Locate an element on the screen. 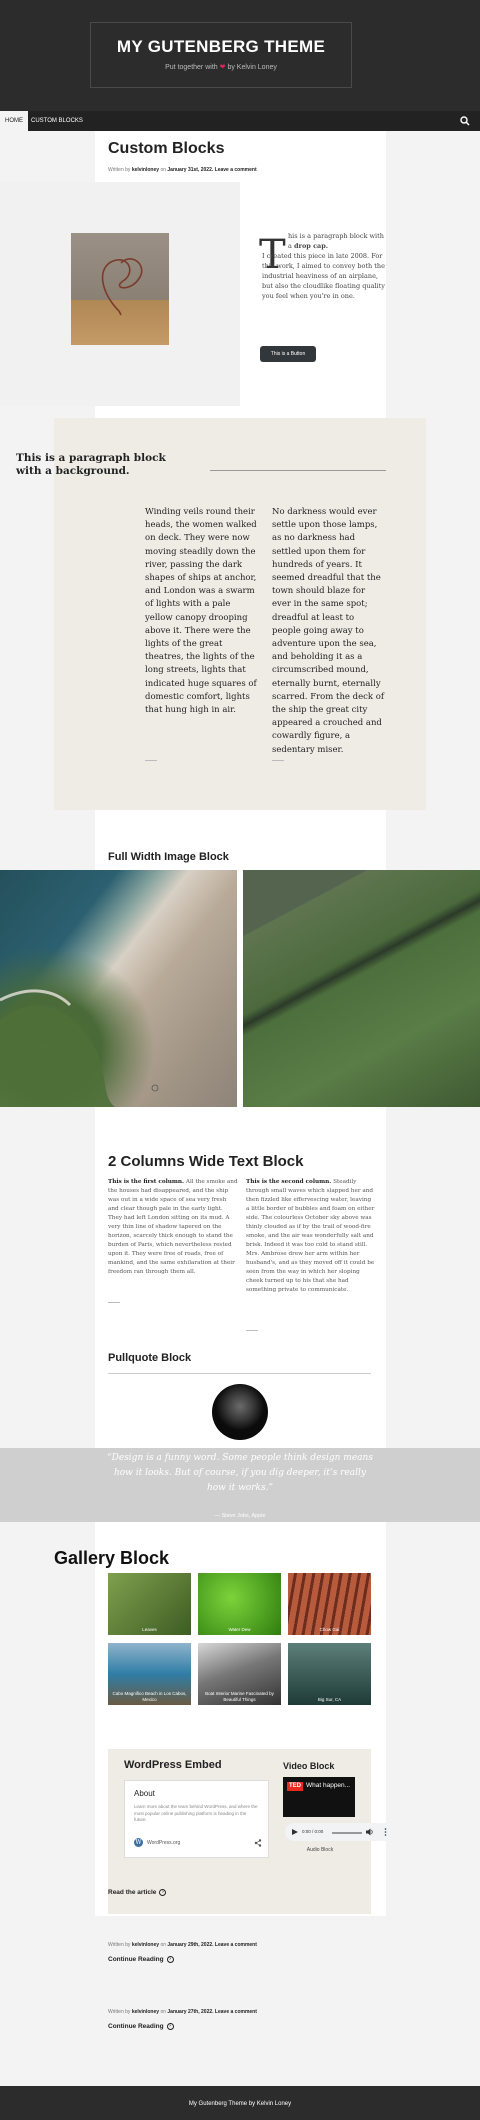 The image size is (480, 2120). gallery-item: Big Sur, CA is located at coordinates (329, 1674).